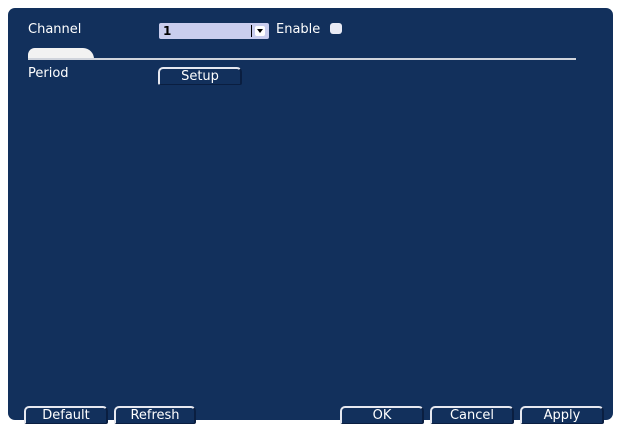  What do you see at coordinates (167, 31) in the screenshot?
I see `channel-select-value: 1` at bounding box center [167, 31].